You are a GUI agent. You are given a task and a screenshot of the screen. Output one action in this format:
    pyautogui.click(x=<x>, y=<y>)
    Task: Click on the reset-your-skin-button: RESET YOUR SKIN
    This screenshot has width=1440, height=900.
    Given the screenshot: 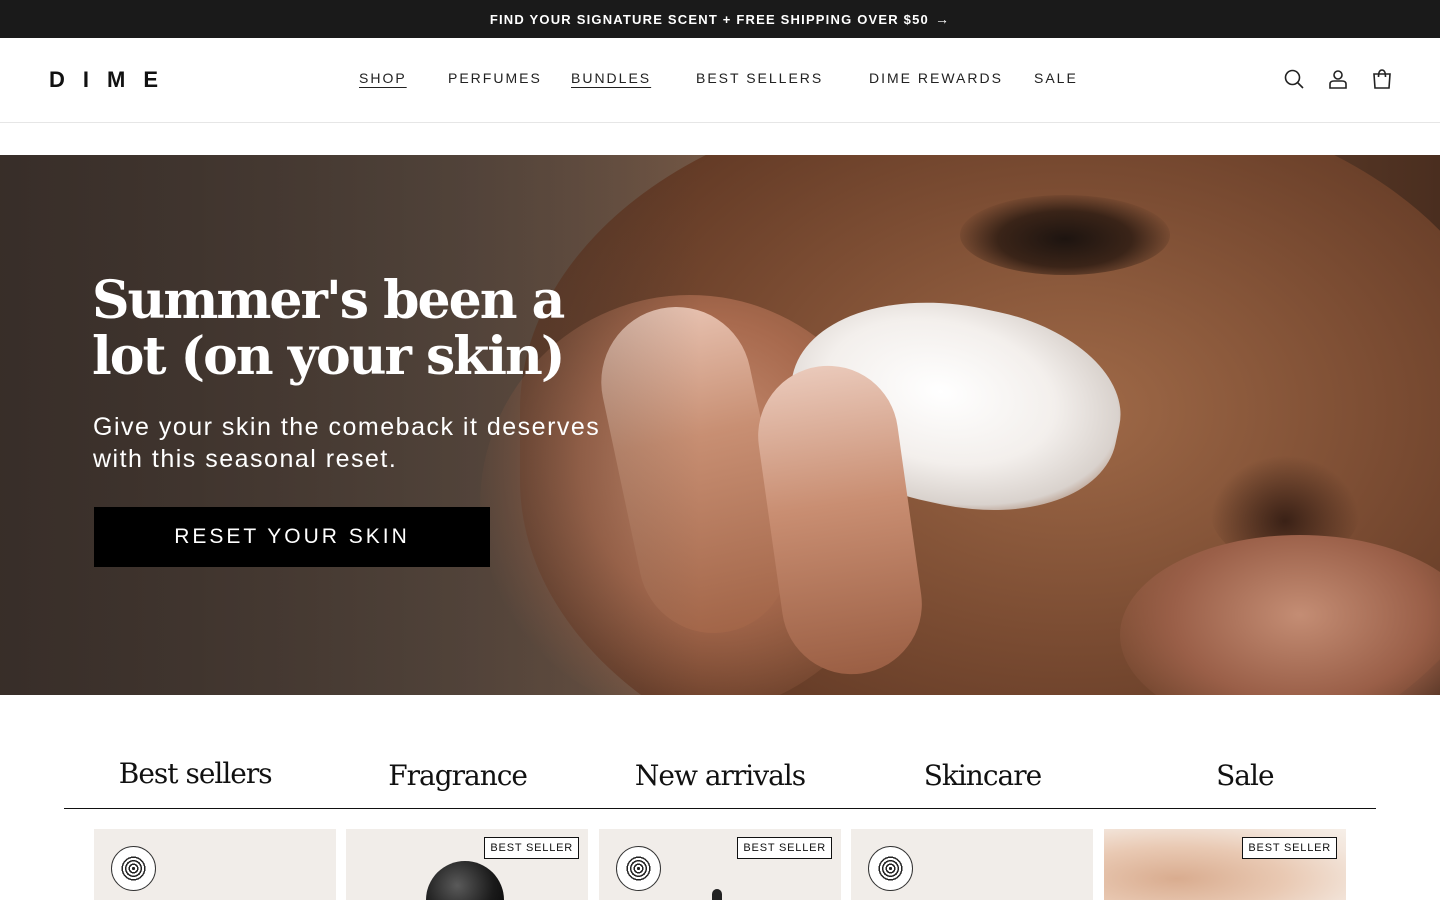 What is the action you would take?
    pyautogui.click(x=292, y=537)
    